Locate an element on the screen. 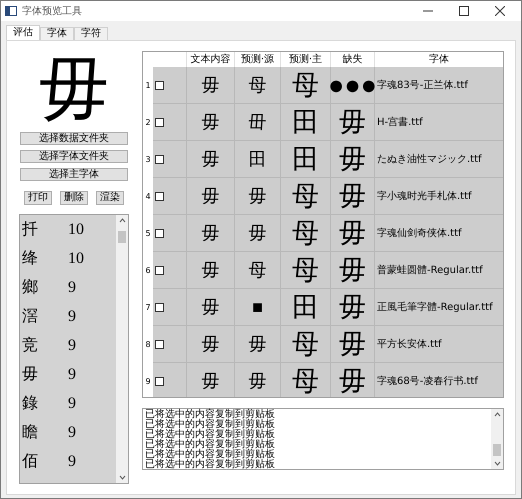 The image size is (522, 499). character-list-item: 瞻 9 is located at coordinates (69, 432).